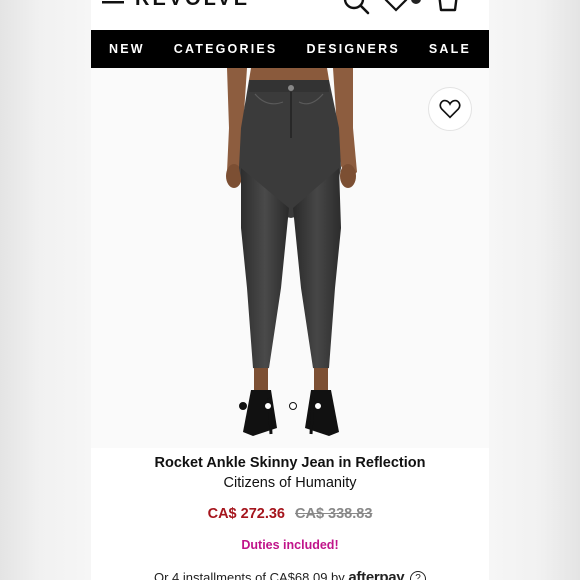 The width and height of the screenshot is (580, 580). Describe the element at coordinates (127, 49) in the screenshot. I see `nav-new: NEW` at that location.